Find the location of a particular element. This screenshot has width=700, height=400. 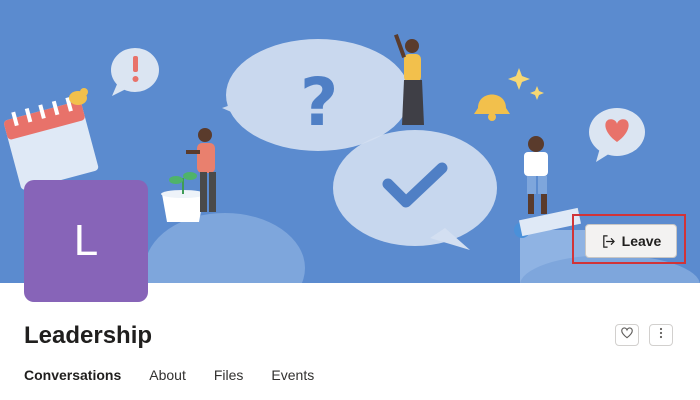

heart-bubble is located at coordinates (617, 135).